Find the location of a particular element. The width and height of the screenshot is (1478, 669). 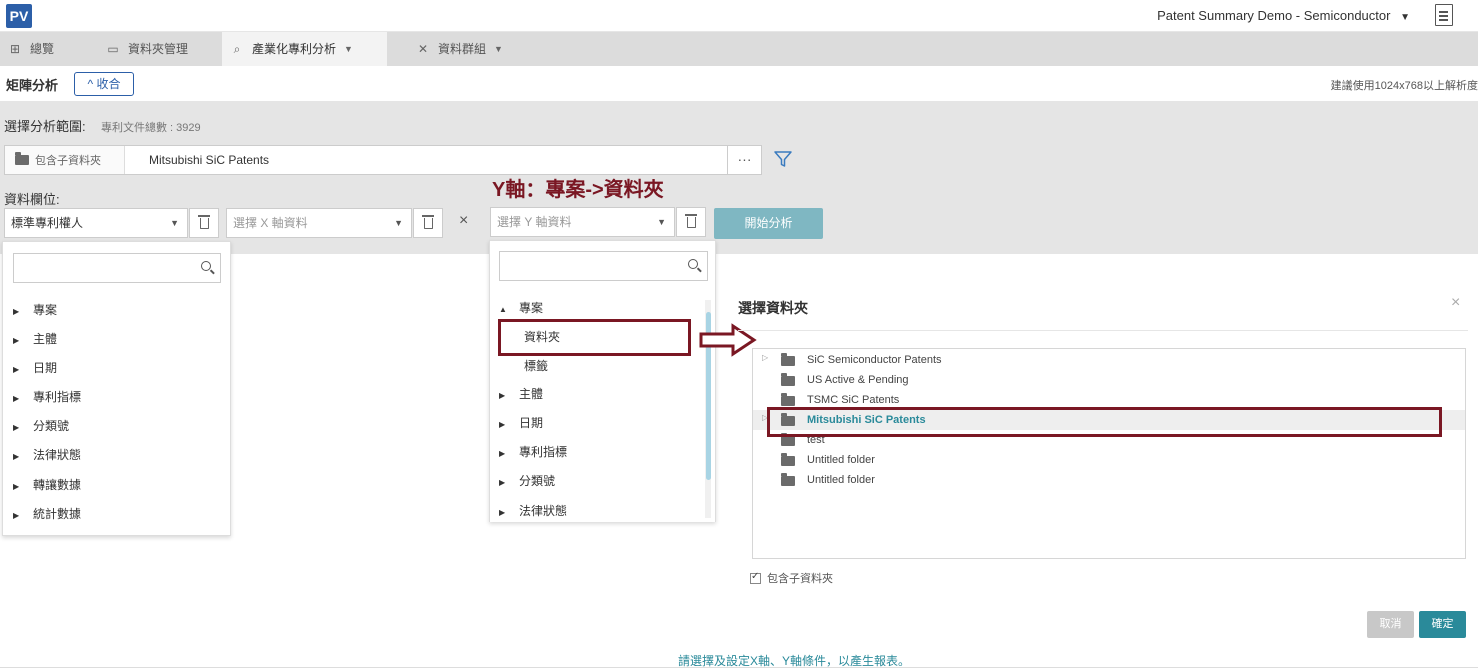

confirm-button: 確定 is located at coordinates (1442, 624).